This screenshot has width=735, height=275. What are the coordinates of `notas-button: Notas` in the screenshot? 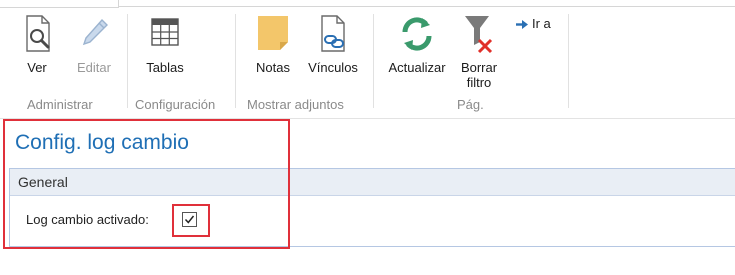 It's located at (273, 44).